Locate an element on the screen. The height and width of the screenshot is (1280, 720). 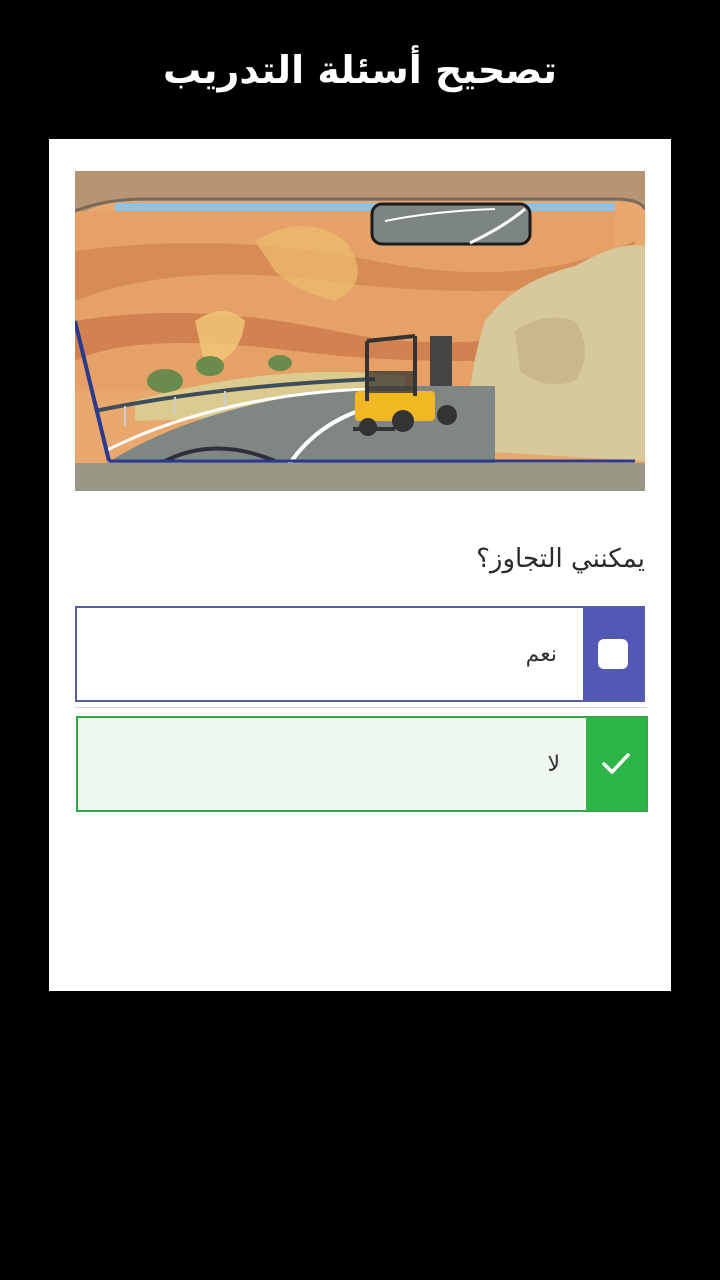
checkmark-icon is located at coordinates (616, 763).